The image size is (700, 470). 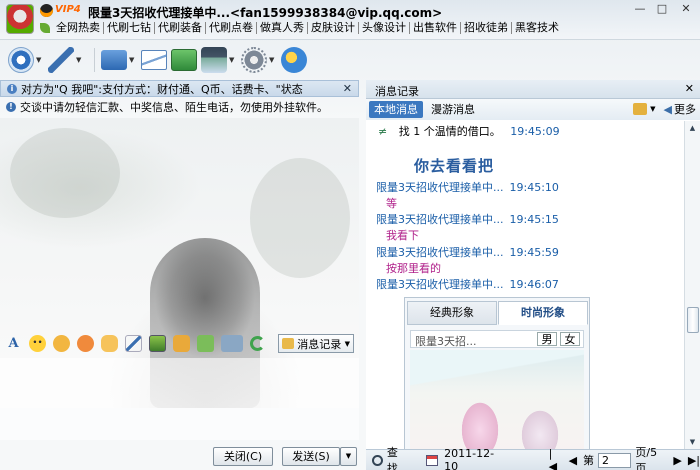 I want to click on video-call-button: ▼, so click(x=26, y=60).